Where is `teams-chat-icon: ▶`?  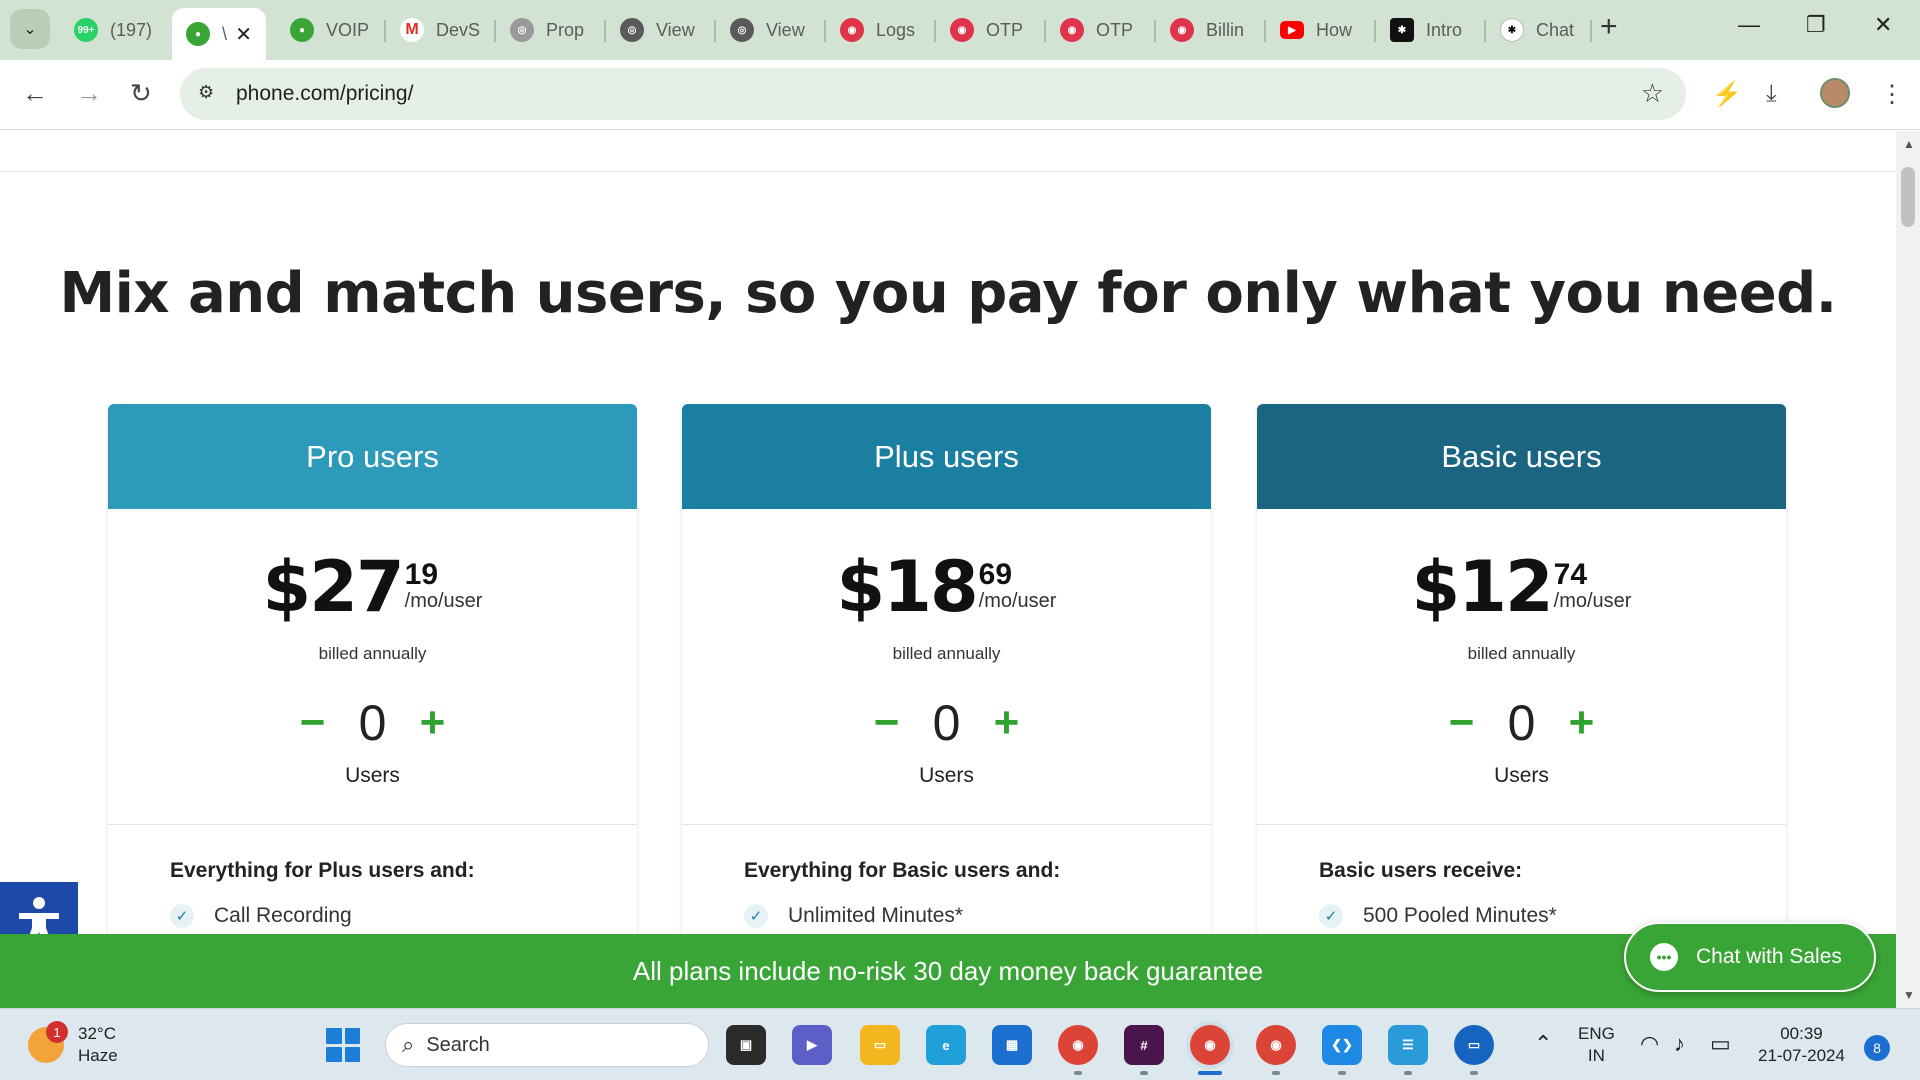
teams-chat-icon: ▶ is located at coordinates (812, 1045).